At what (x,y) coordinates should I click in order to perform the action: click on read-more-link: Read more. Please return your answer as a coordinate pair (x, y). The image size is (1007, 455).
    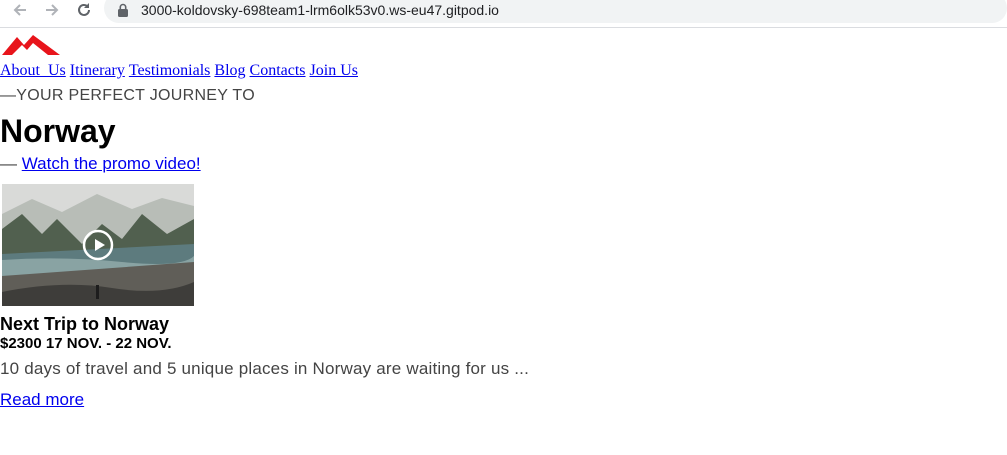
    Looking at the image, I should click on (42, 400).